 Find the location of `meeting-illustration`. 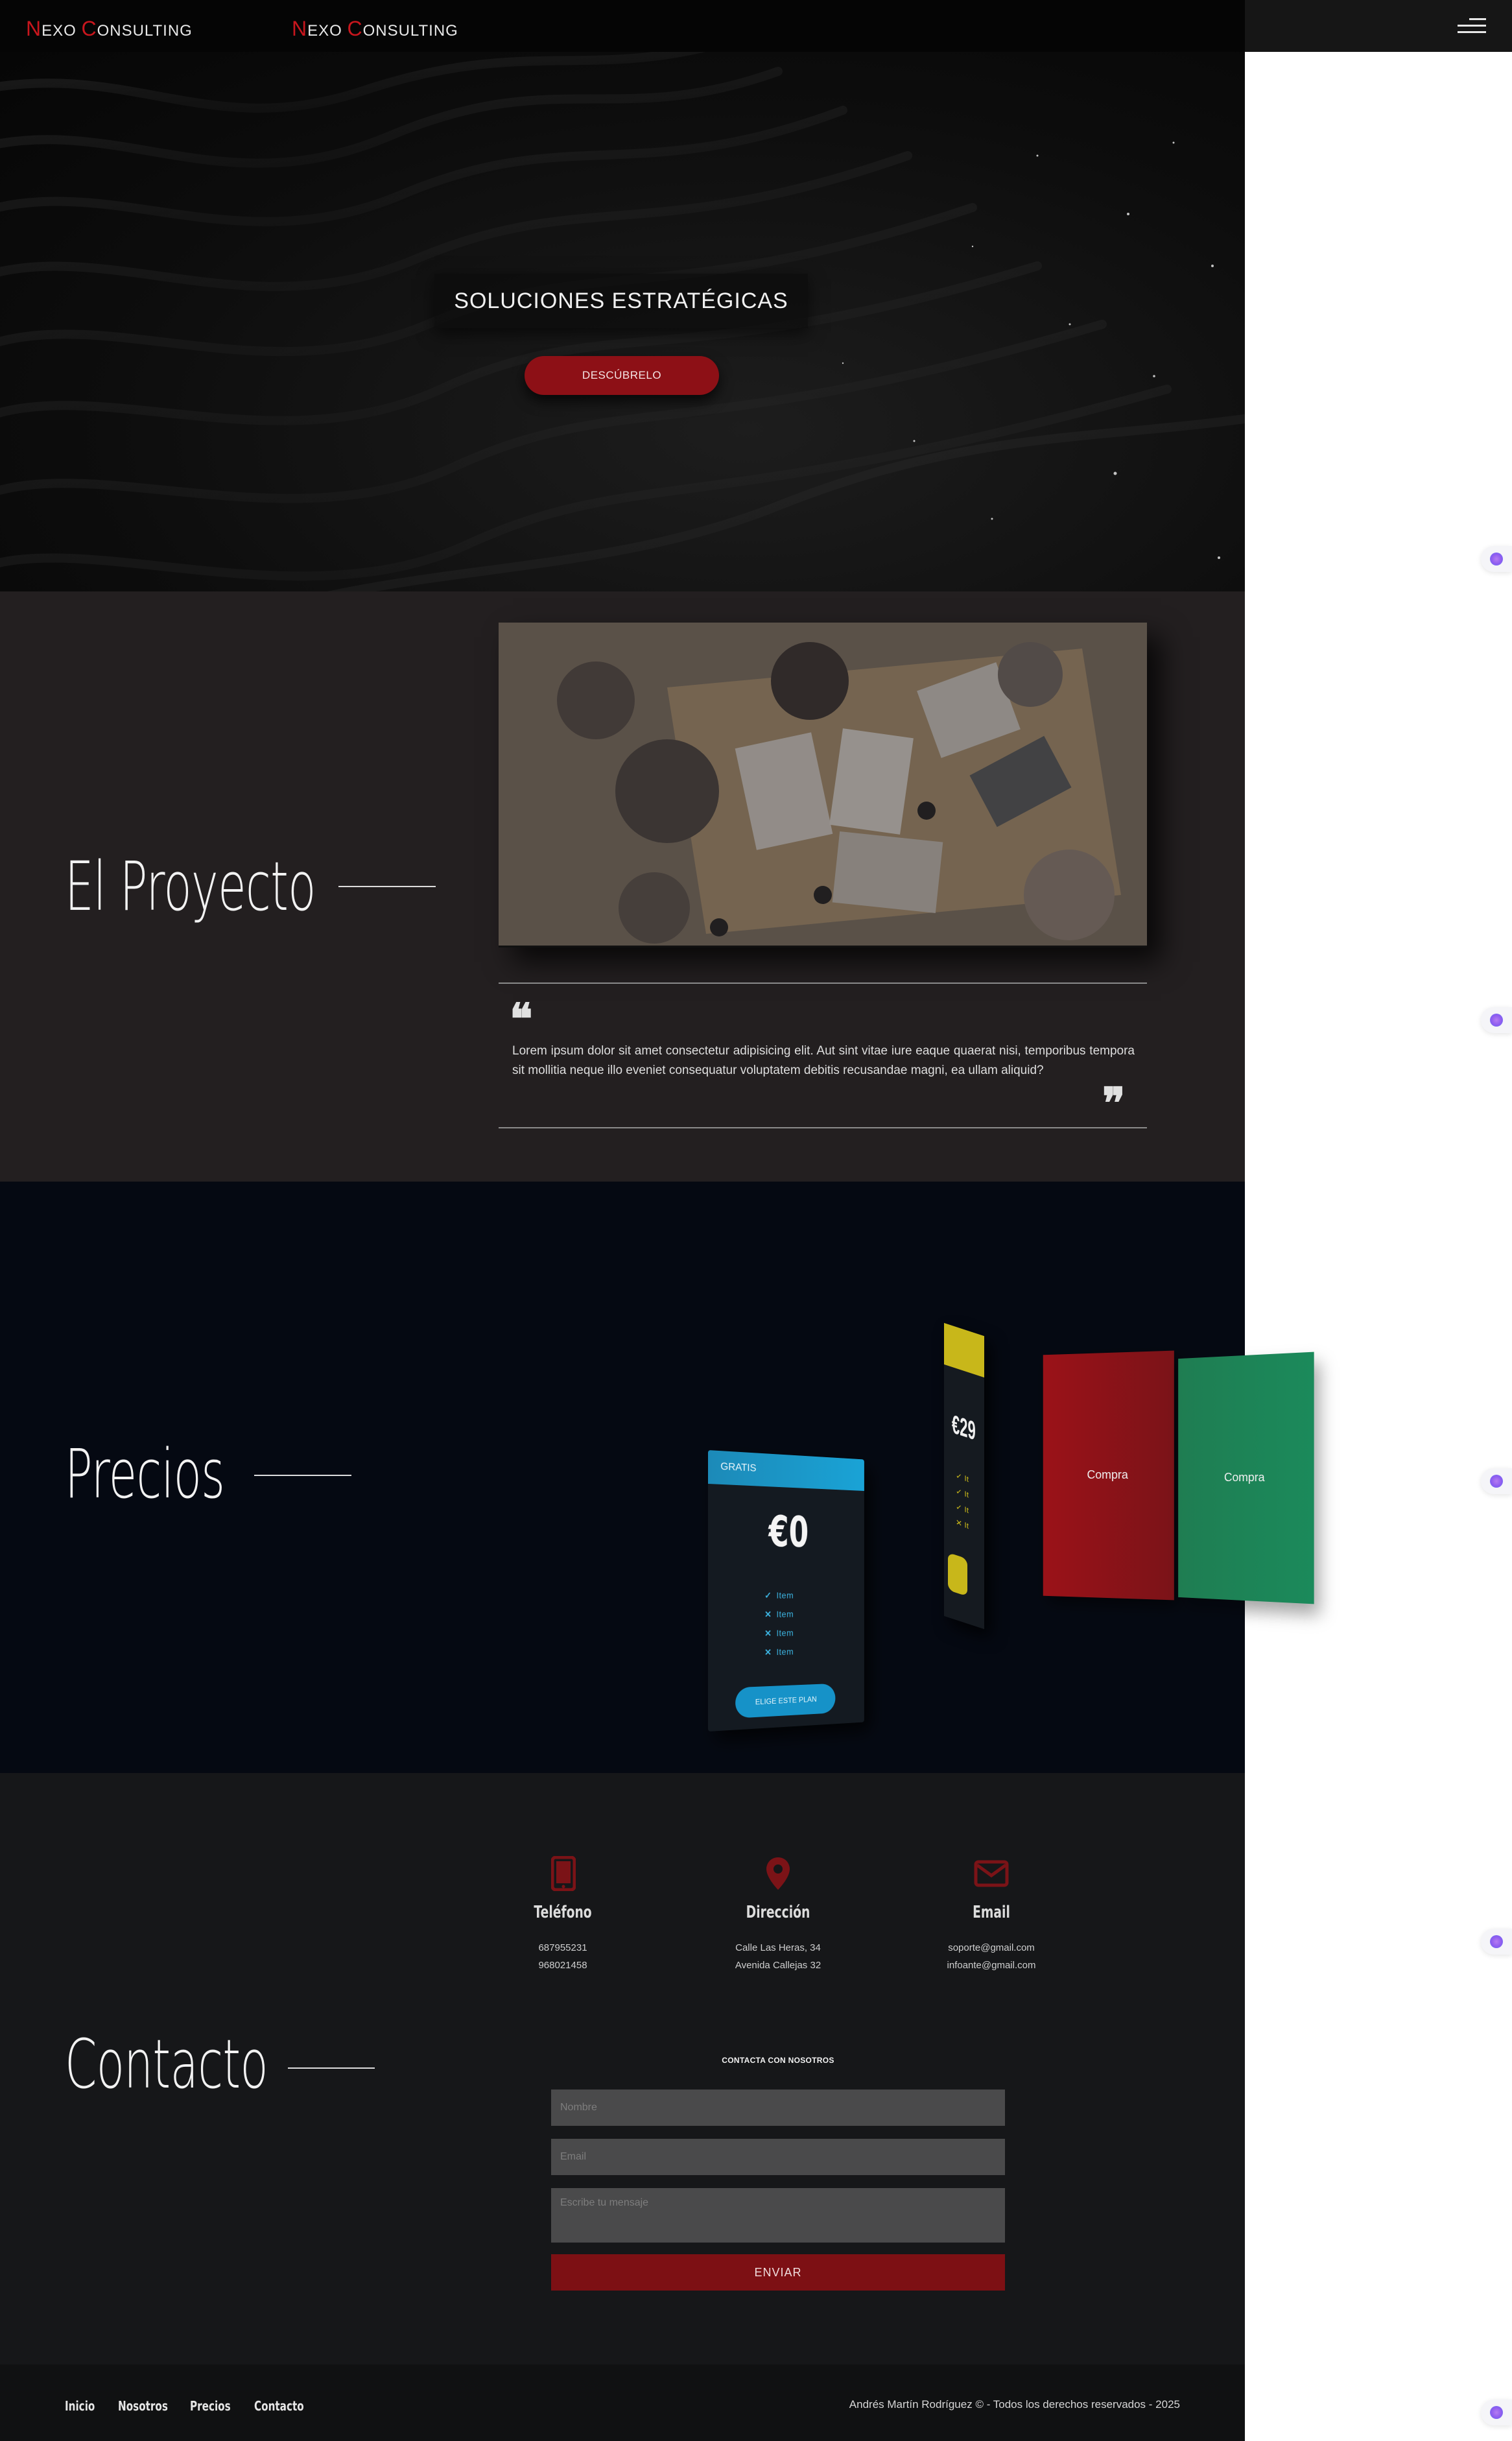

meeting-illustration is located at coordinates (823, 784).